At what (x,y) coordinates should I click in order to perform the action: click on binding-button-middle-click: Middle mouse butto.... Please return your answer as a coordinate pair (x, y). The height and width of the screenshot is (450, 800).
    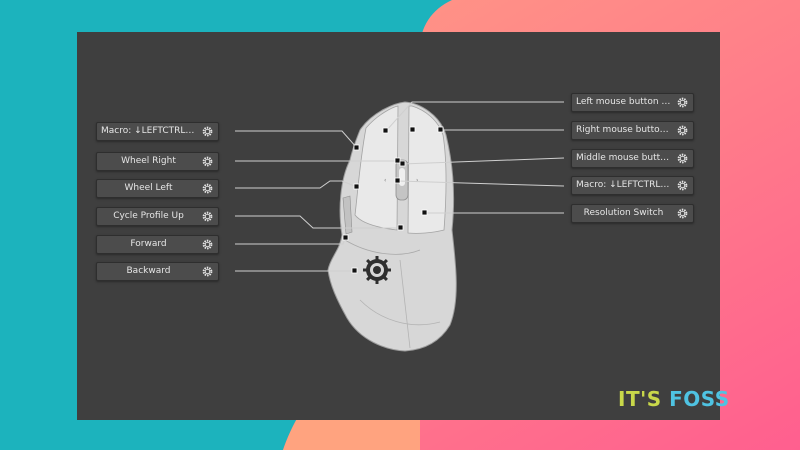
    Looking at the image, I should click on (632, 158).